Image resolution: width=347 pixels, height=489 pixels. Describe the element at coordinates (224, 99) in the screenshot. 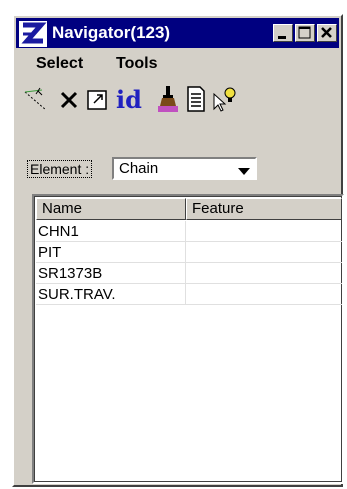

I see `cursor-bulb-icon` at that location.